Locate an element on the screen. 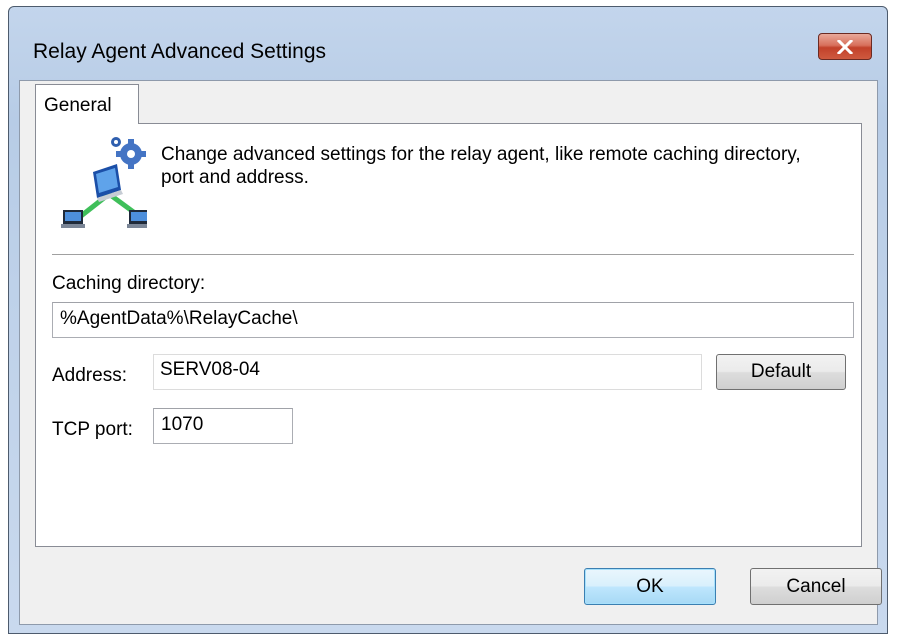 This screenshot has width=901, height=636. title-bar: Relay Agent Advanced Settings is located at coordinates (448, 43).